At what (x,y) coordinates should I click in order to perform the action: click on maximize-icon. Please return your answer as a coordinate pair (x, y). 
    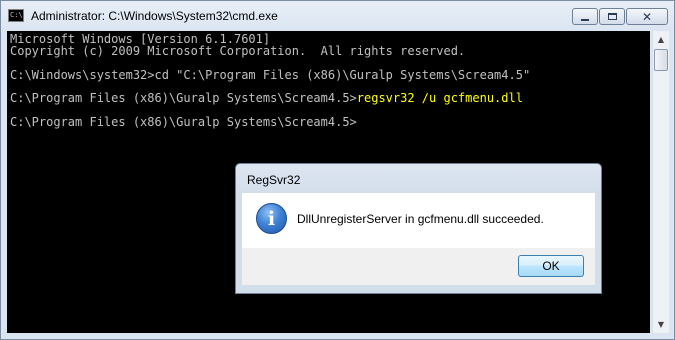
    Looking at the image, I should click on (612, 16).